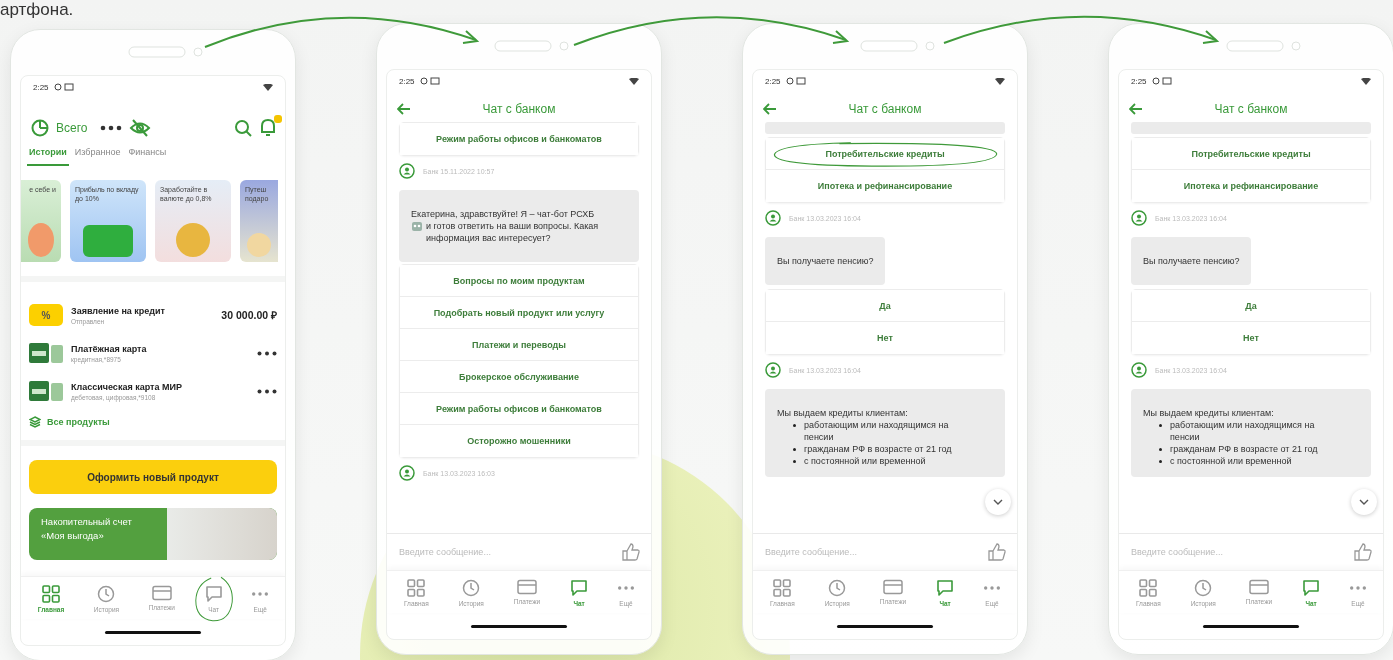 This screenshot has height=660, width=1393. I want to click on eye-off-icon, so click(140, 127).